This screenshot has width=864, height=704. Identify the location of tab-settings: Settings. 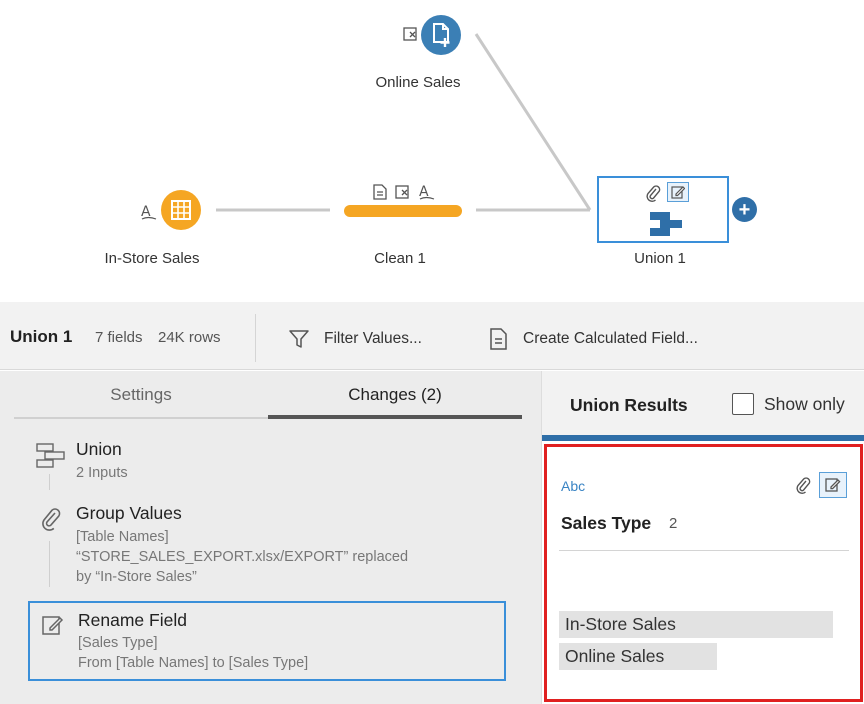
(141, 402).